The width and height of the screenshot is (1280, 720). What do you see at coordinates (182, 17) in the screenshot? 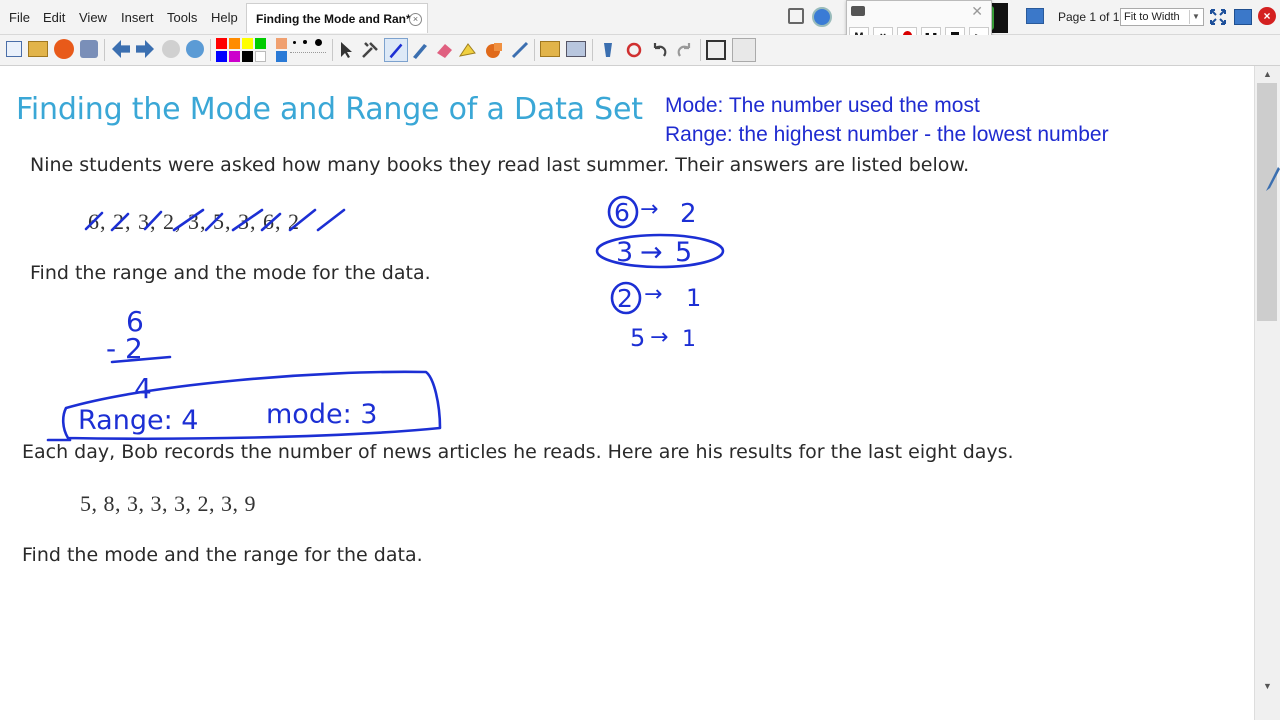
I see `menu-tools: Tools` at bounding box center [182, 17].